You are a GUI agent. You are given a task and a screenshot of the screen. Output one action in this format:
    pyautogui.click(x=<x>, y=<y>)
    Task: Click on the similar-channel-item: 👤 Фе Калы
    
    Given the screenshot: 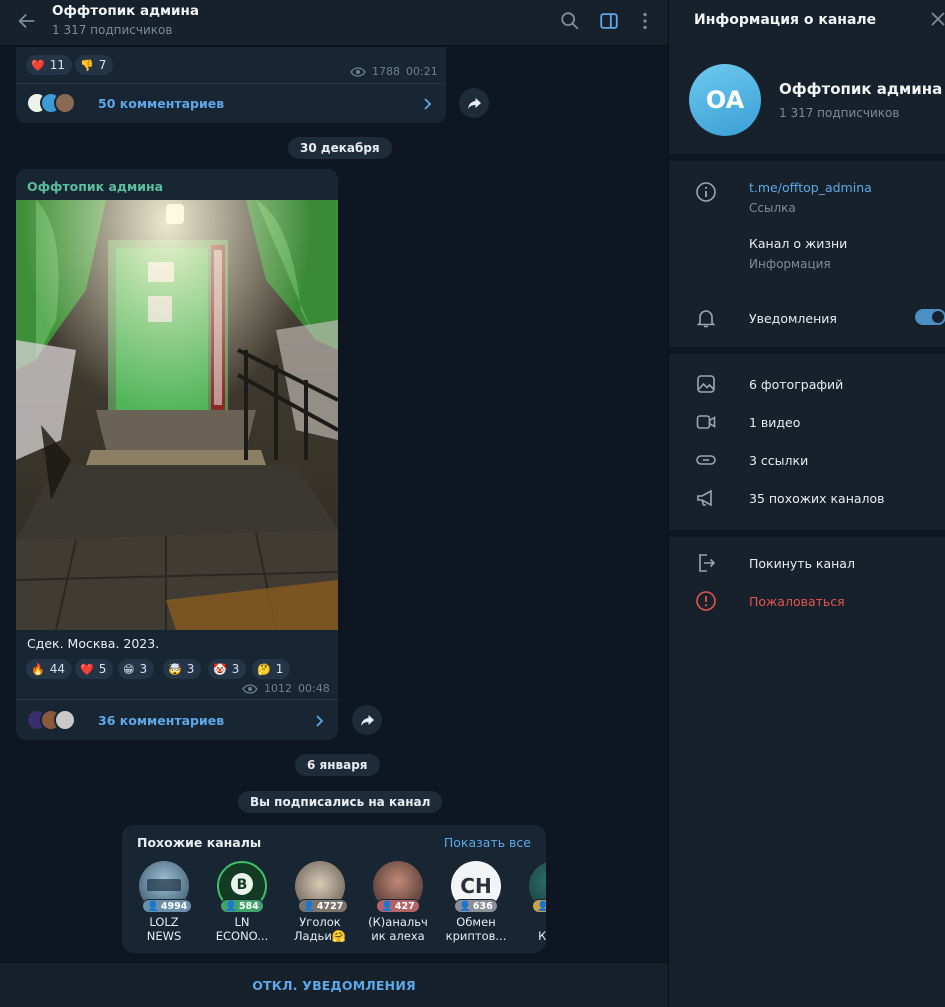 What is the action you would take?
    pyautogui.click(x=532, y=904)
    